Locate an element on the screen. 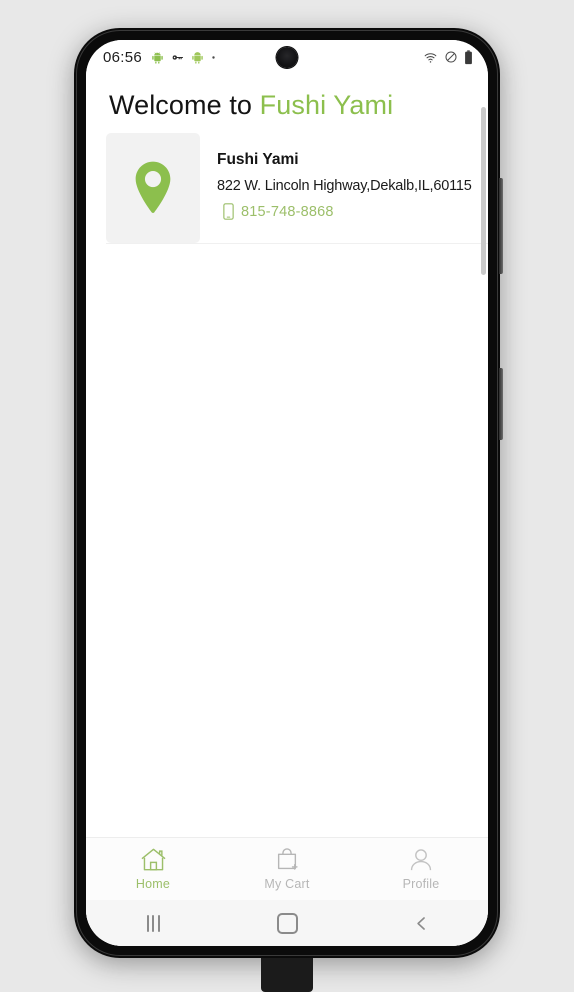 The width and height of the screenshot is (574, 992). back-chevron-icon is located at coordinates (420, 923).